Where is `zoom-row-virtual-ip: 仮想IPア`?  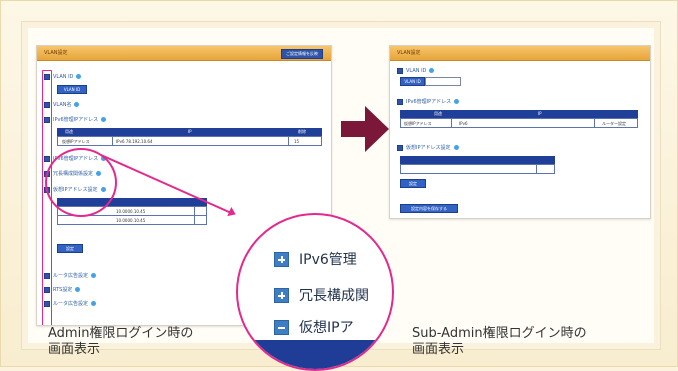
zoom-row-virtual-ip: 仮想IPア is located at coordinates (314, 327).